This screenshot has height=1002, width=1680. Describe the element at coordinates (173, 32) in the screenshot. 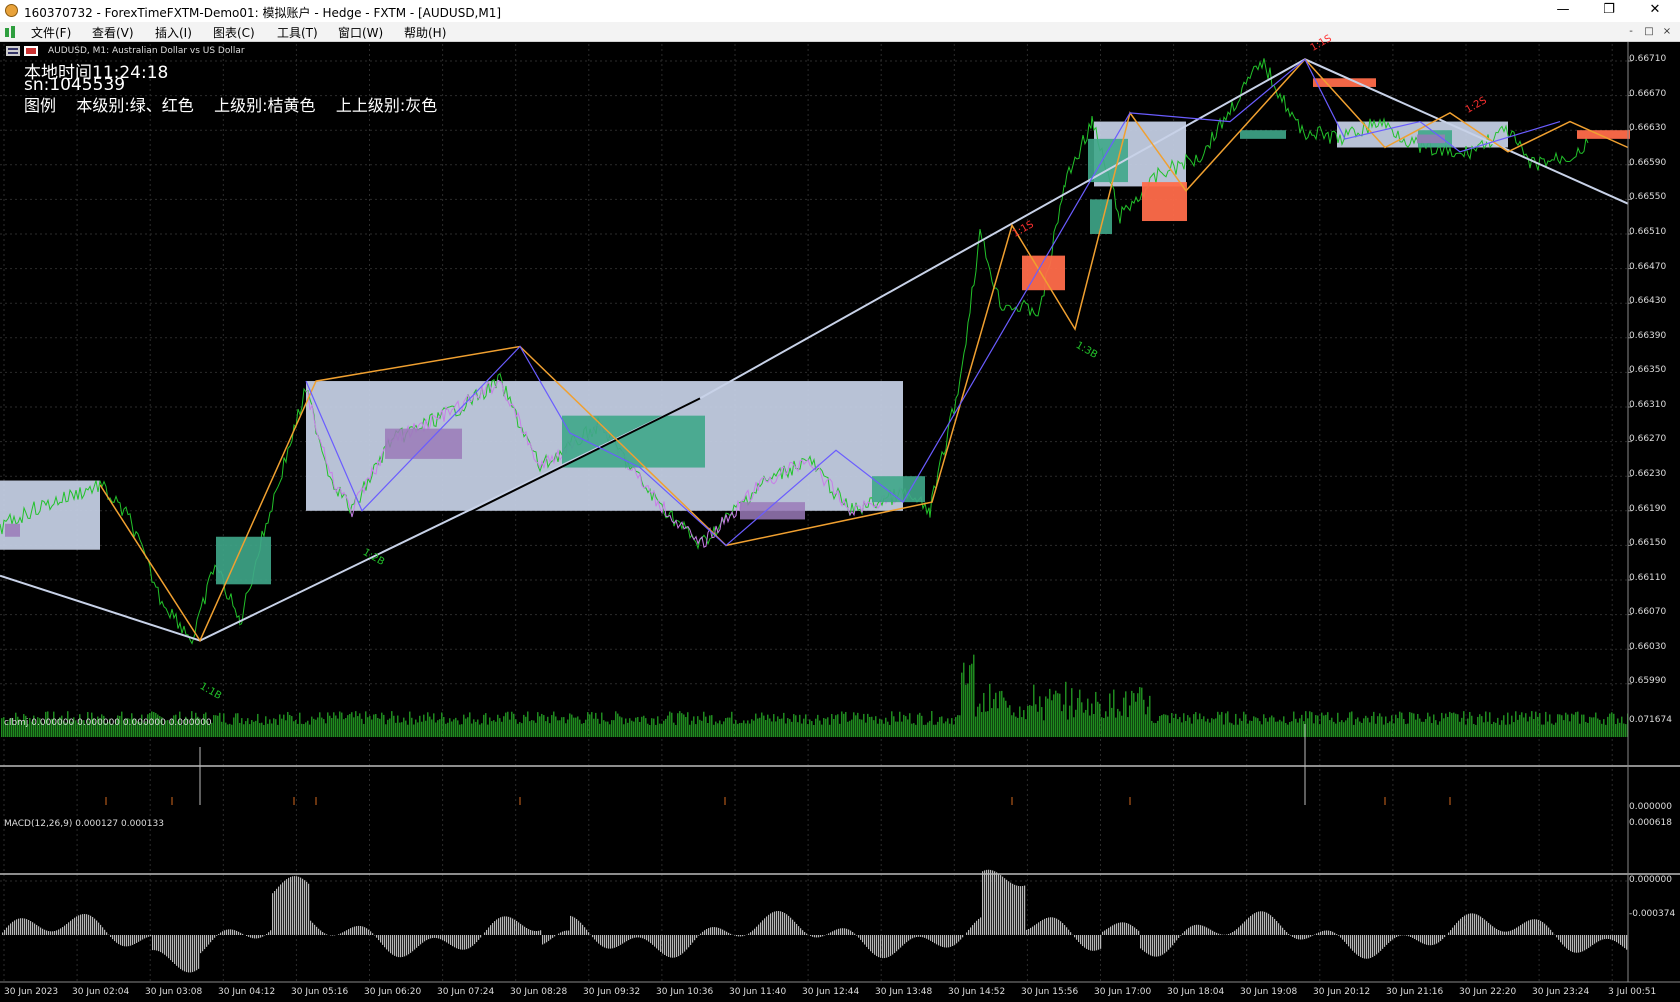

I see `menu-insert: 插入(I)` at that location.